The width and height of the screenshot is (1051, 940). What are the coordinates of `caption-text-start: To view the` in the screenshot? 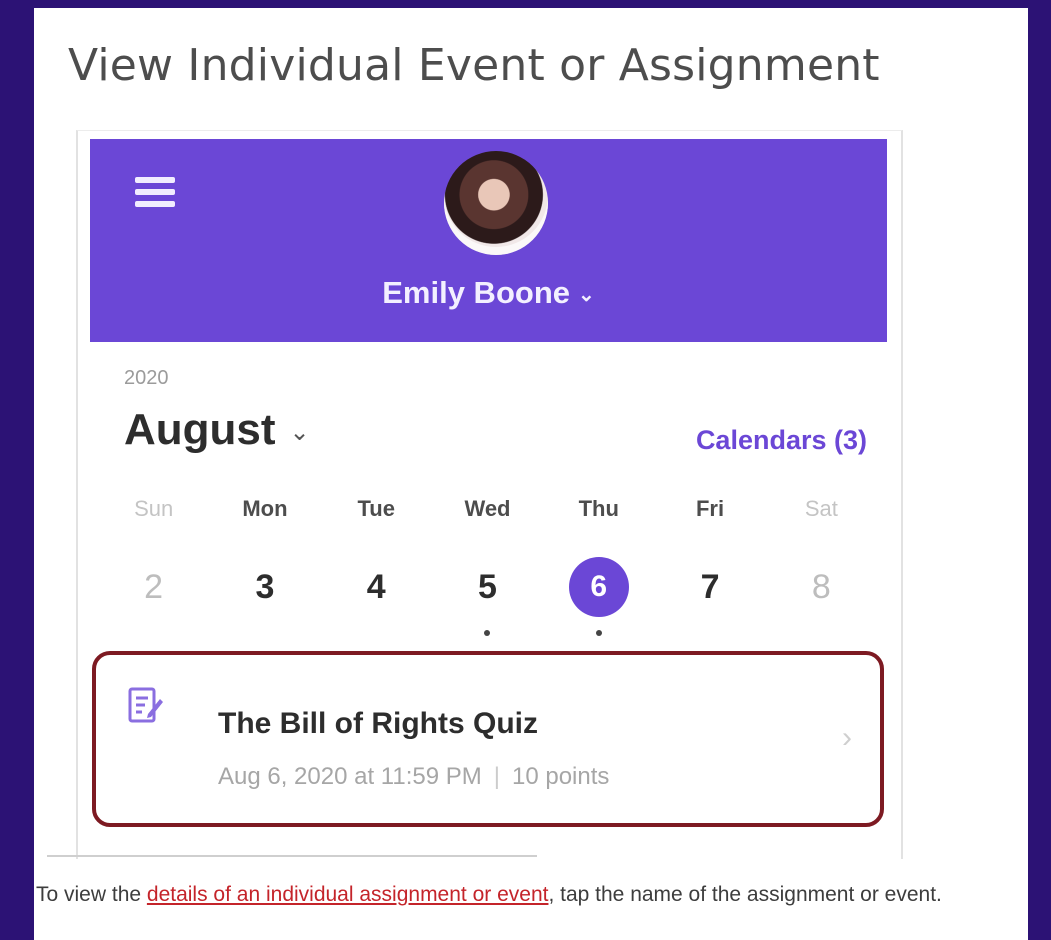 It's located at (91, 894).